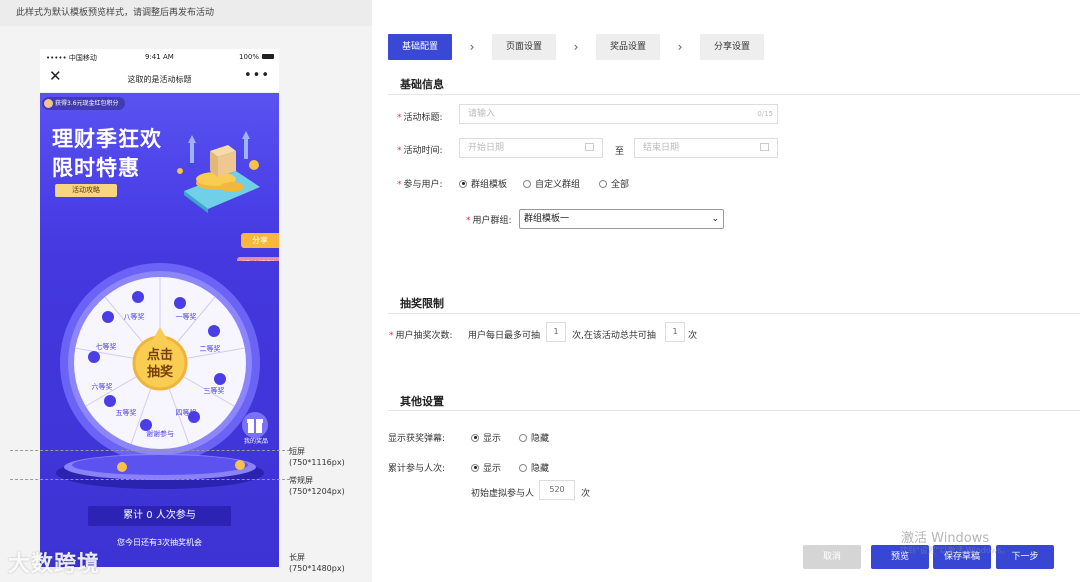 This screenshot has width=1080, height=582. I want to click on prize-label: 一等奖, so click(186, 316).